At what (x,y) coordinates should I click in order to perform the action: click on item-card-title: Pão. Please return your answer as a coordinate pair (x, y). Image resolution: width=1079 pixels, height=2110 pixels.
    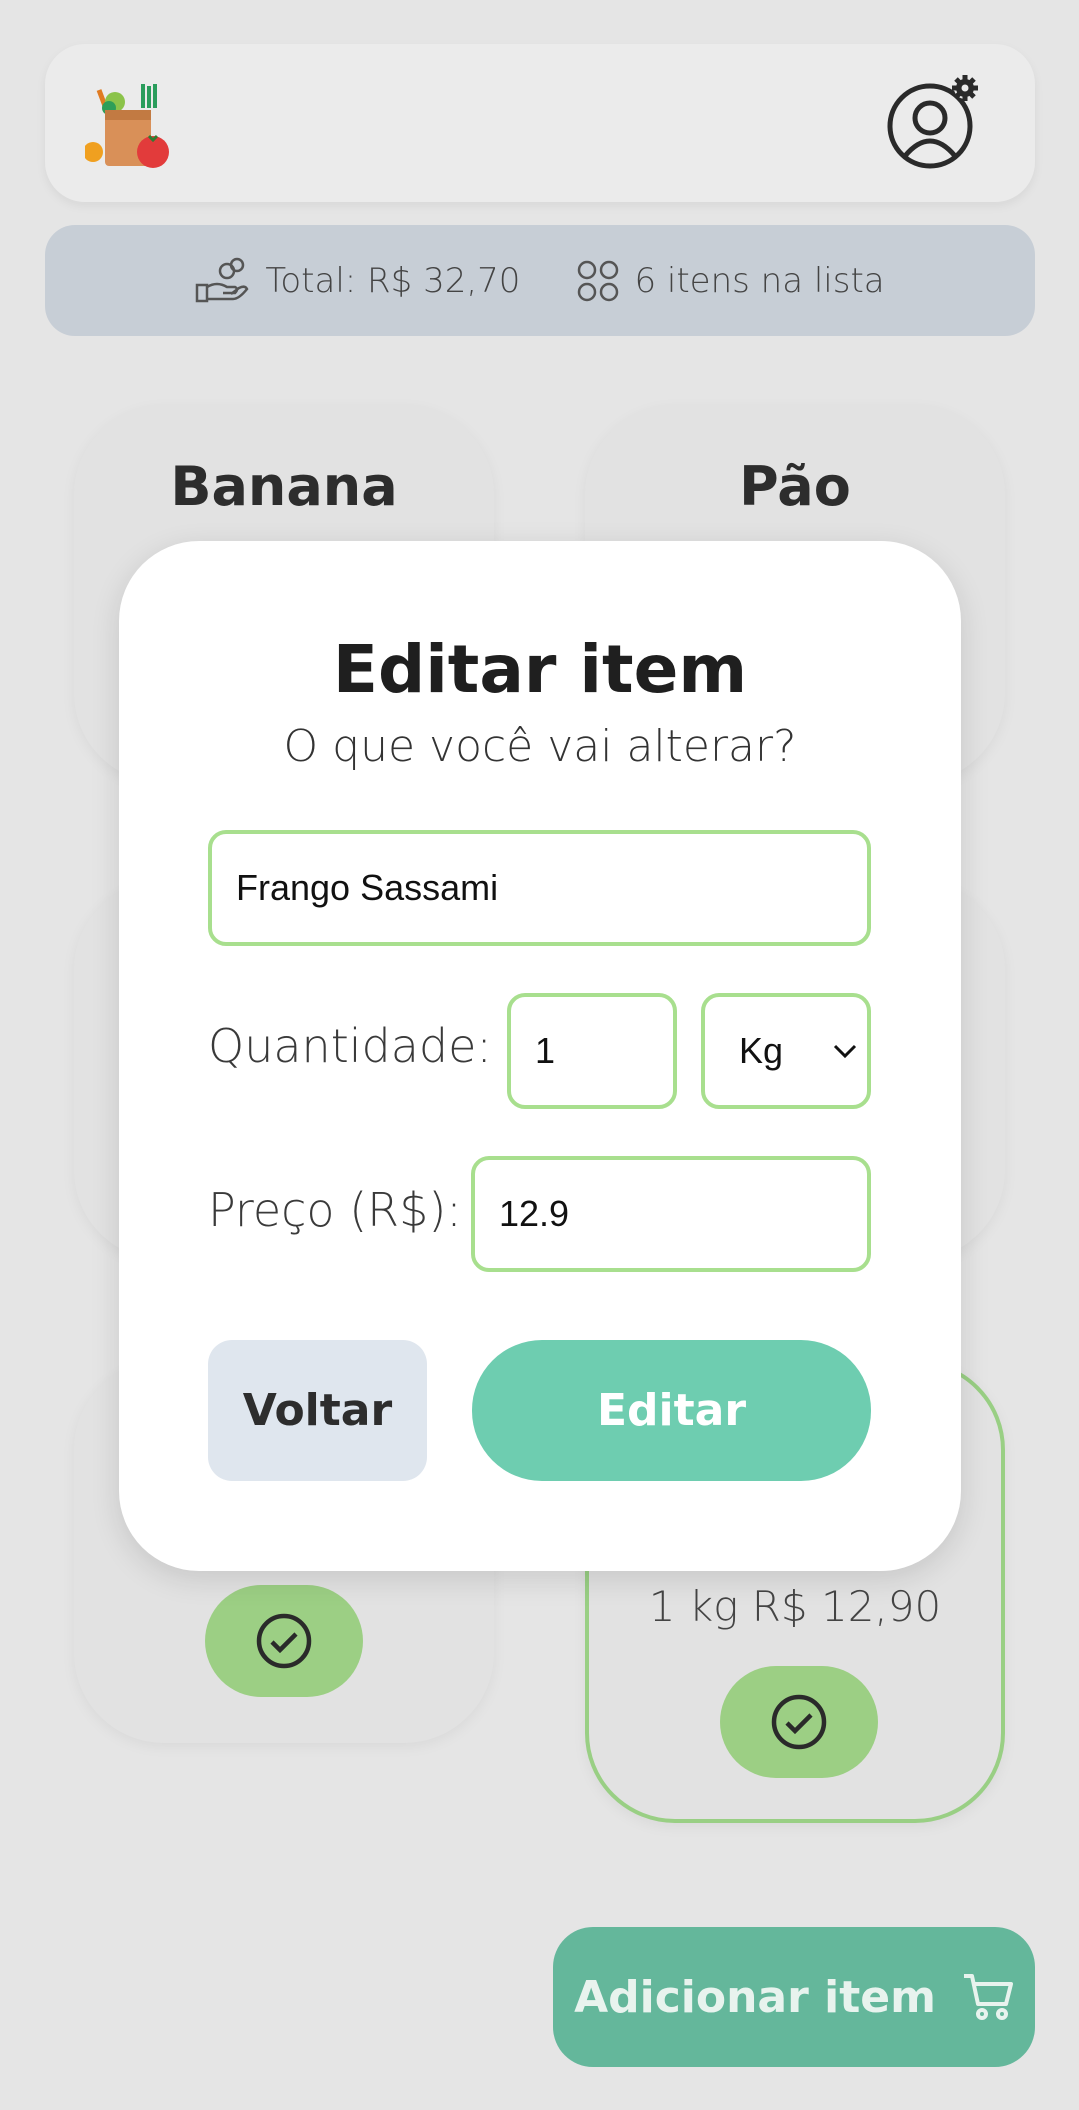
    Looking at the image, I should click on (795, 486).